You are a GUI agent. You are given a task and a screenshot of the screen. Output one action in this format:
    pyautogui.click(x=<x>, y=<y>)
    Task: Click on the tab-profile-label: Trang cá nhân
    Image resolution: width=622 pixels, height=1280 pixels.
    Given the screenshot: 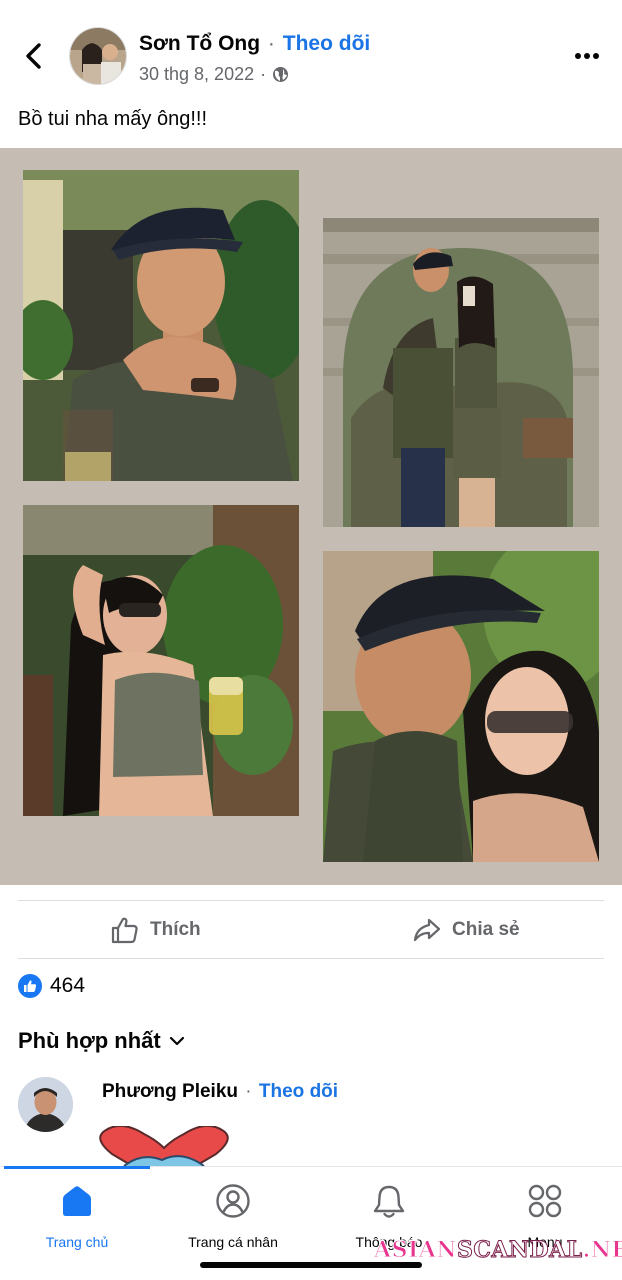 What is the action you would take?
    pyautogui.click(x=233, y=1242)
    